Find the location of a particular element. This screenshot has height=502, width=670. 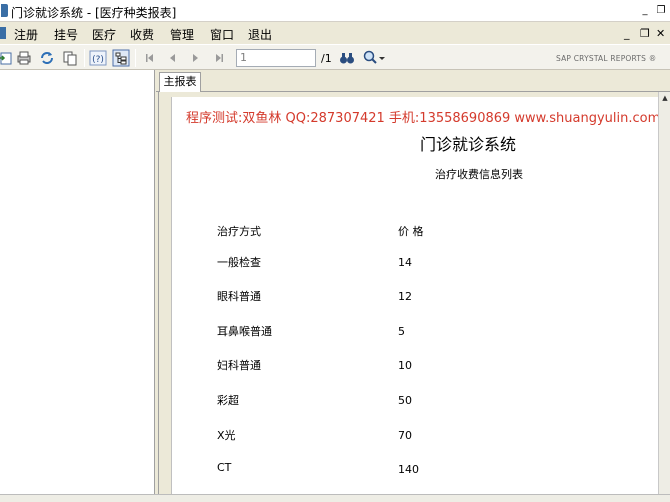

next-page-button is located at coordinates (195, 58).